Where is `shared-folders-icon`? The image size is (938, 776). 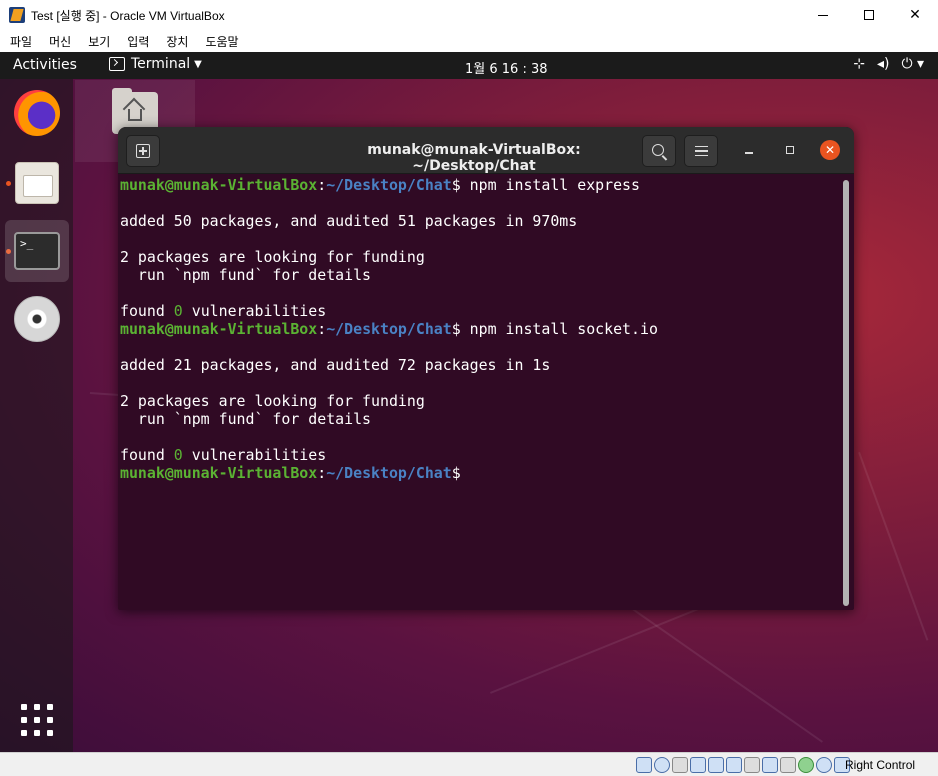 shared-folders-icon is located at coordinates (734, 765).